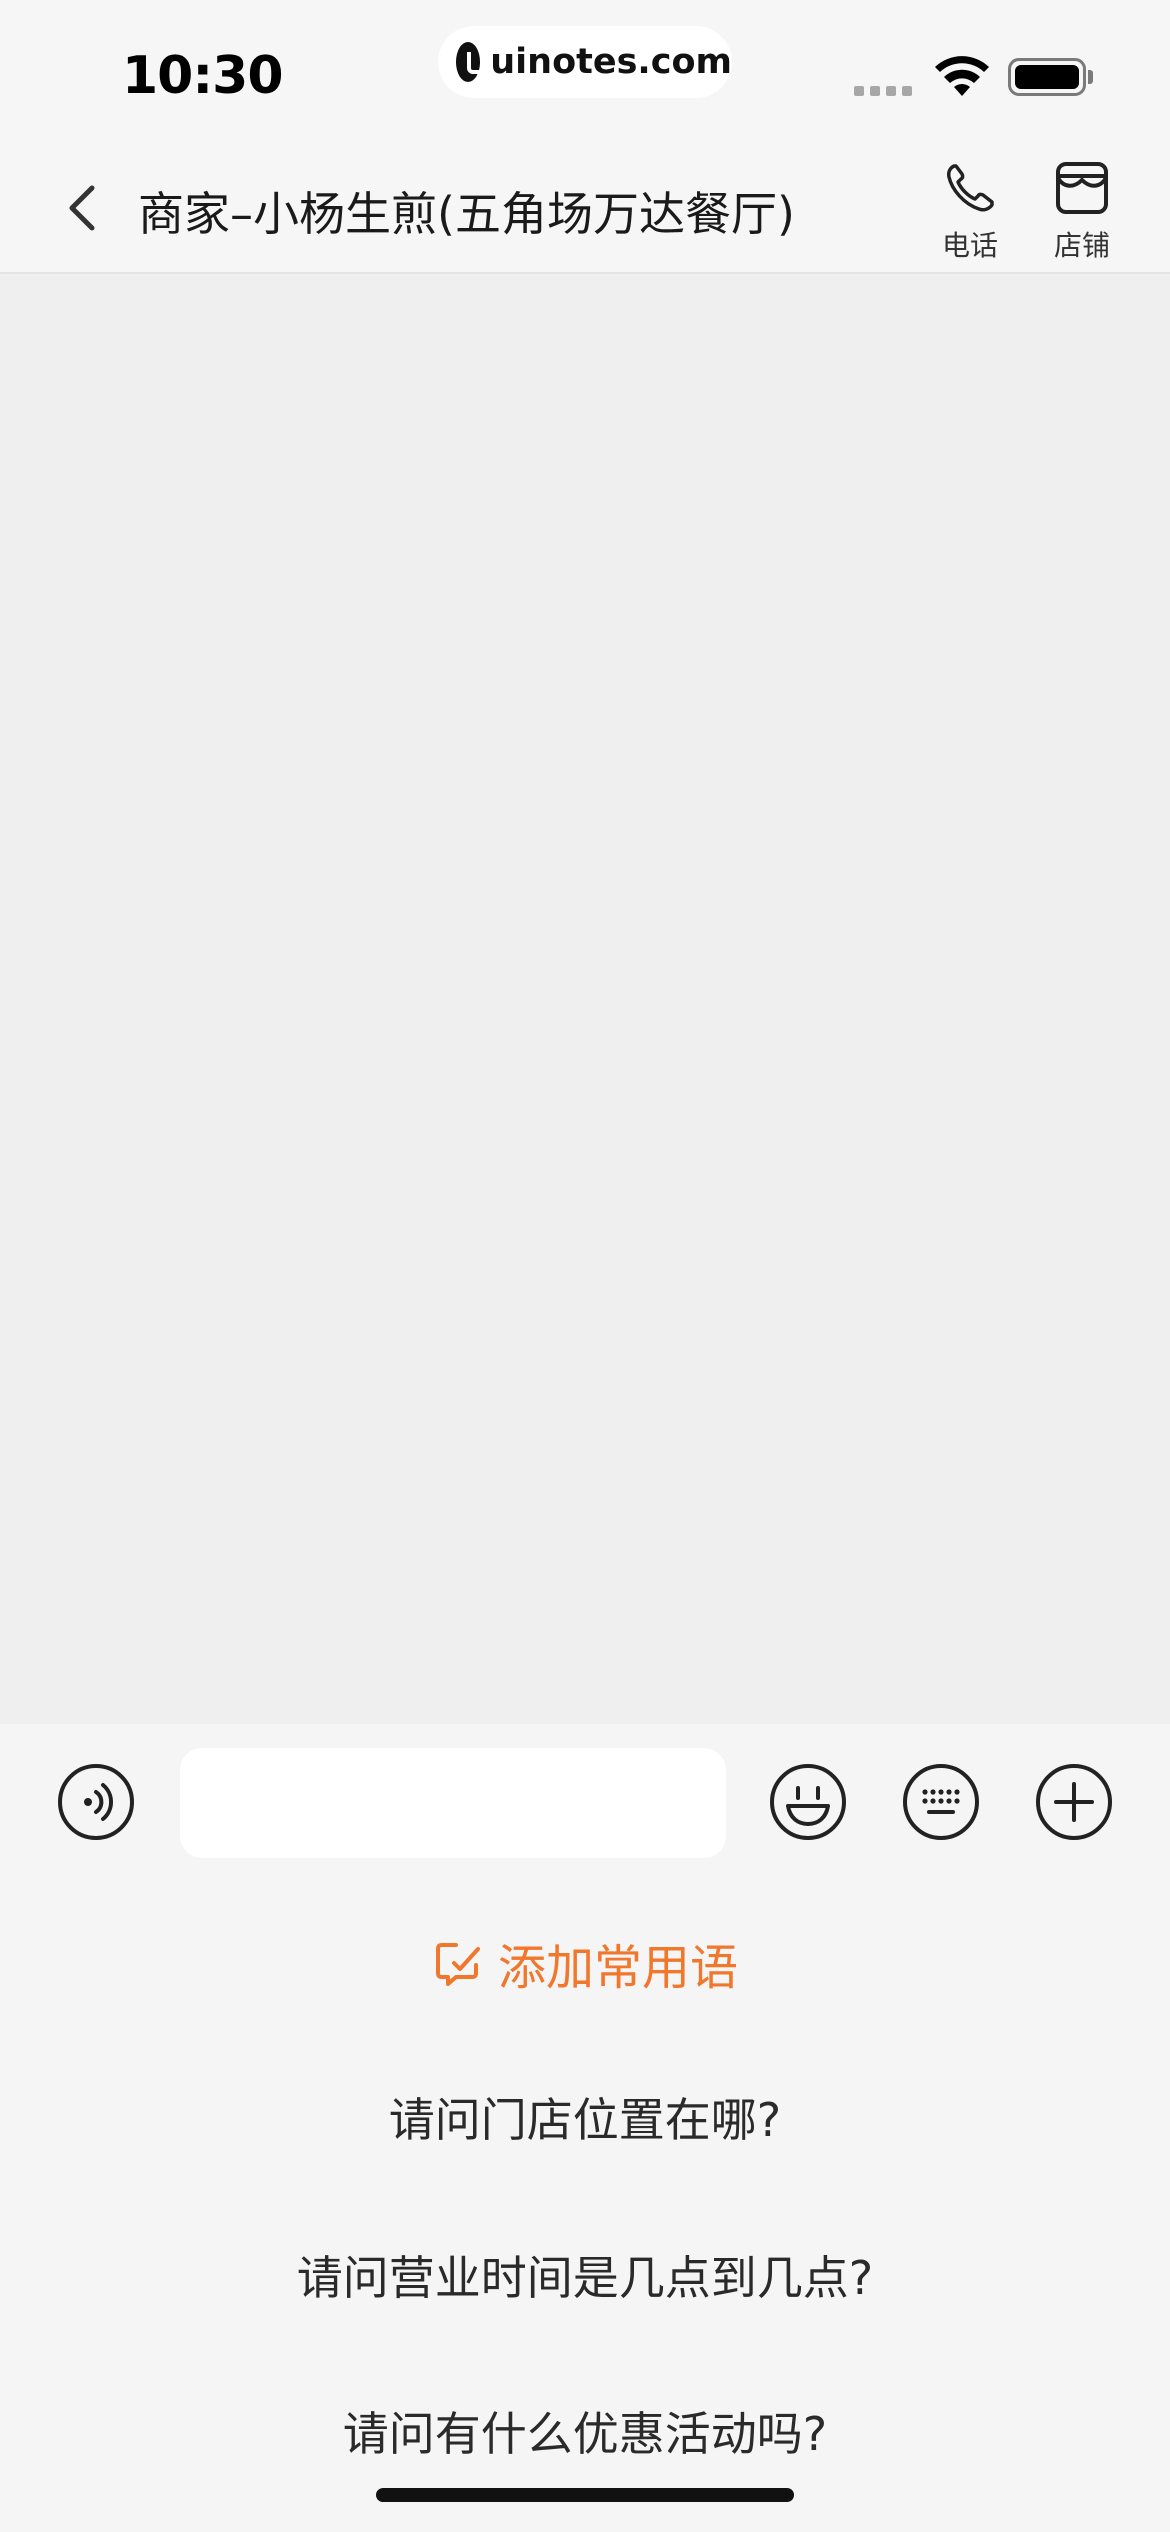 The image size is (1170, 2532). I want to click on cellular-signal-icon, so click(883, 91).